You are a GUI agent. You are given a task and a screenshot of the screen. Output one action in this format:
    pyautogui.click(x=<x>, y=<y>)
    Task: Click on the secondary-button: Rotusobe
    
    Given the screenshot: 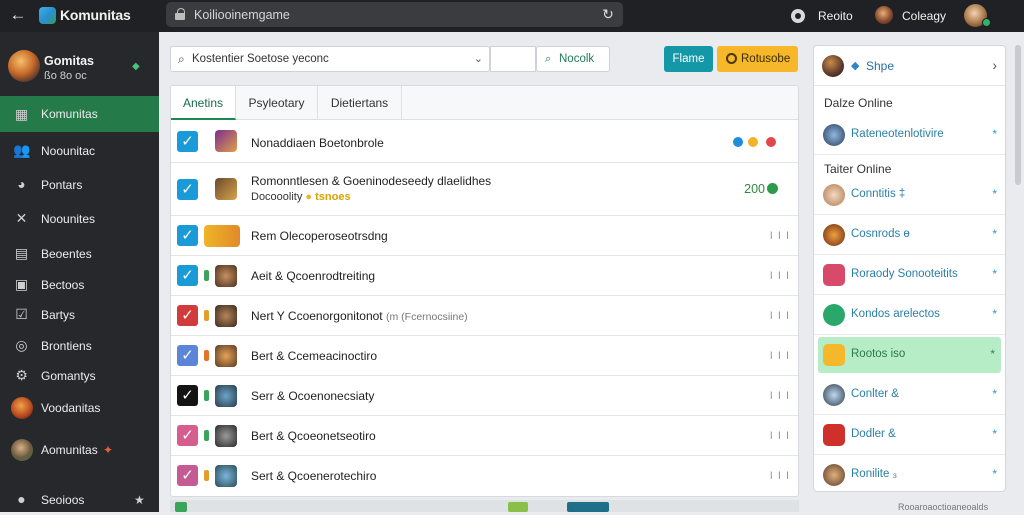 What is the action you would take?
    pyautogui.click(x=757, y=59)
    